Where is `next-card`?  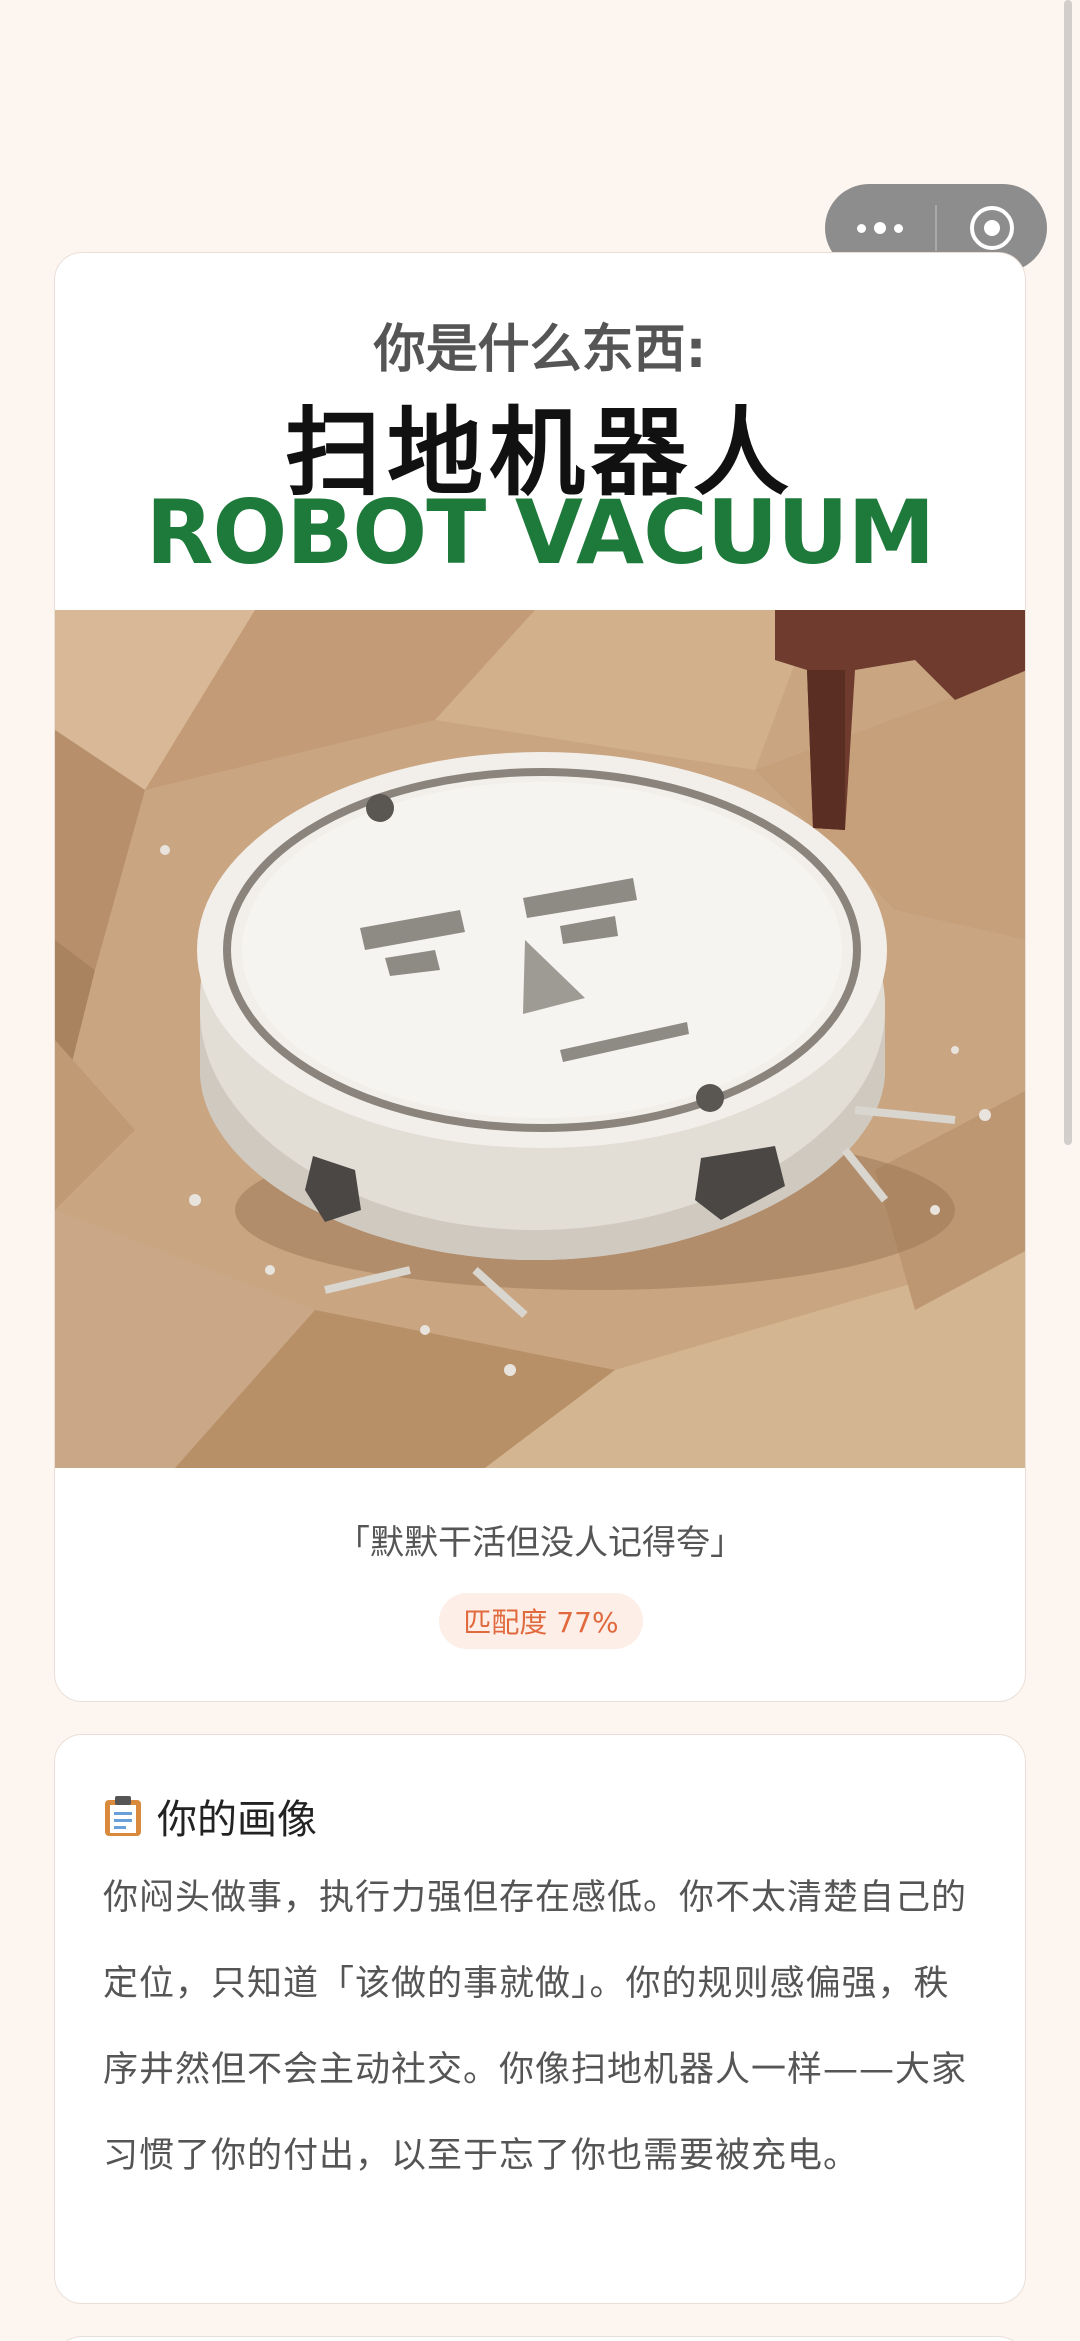
next-card is located at coordinates (540, 2338).